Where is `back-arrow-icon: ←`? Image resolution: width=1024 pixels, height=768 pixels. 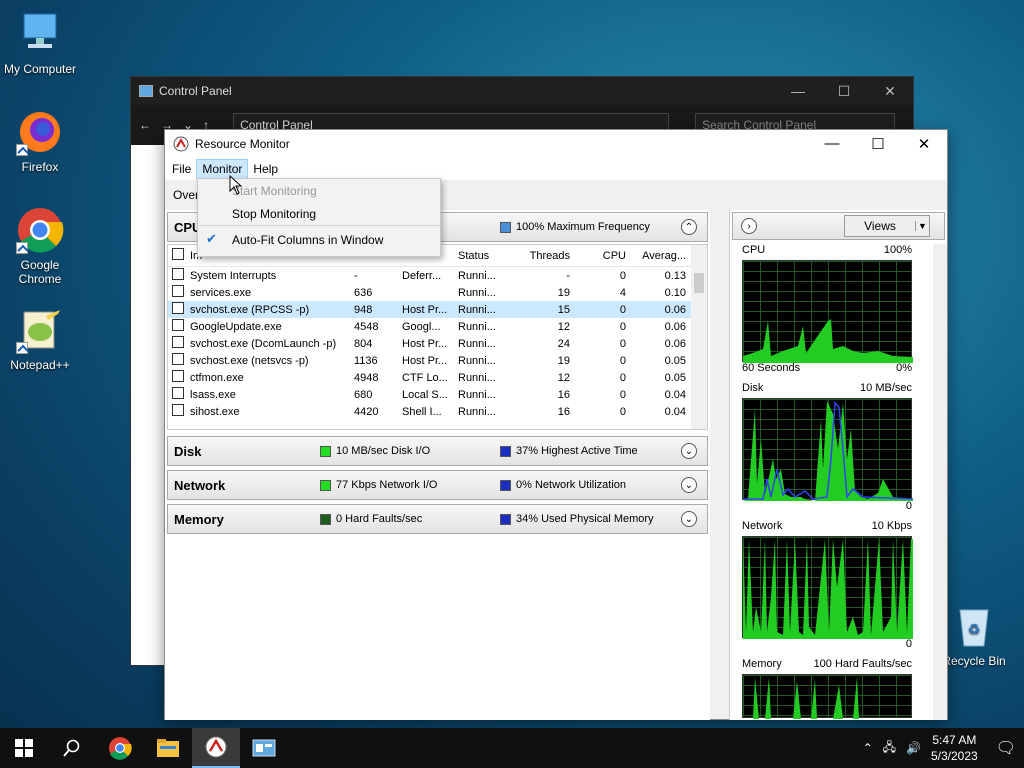 back-arrow-icon: ← is located at coordinates (145, 125).